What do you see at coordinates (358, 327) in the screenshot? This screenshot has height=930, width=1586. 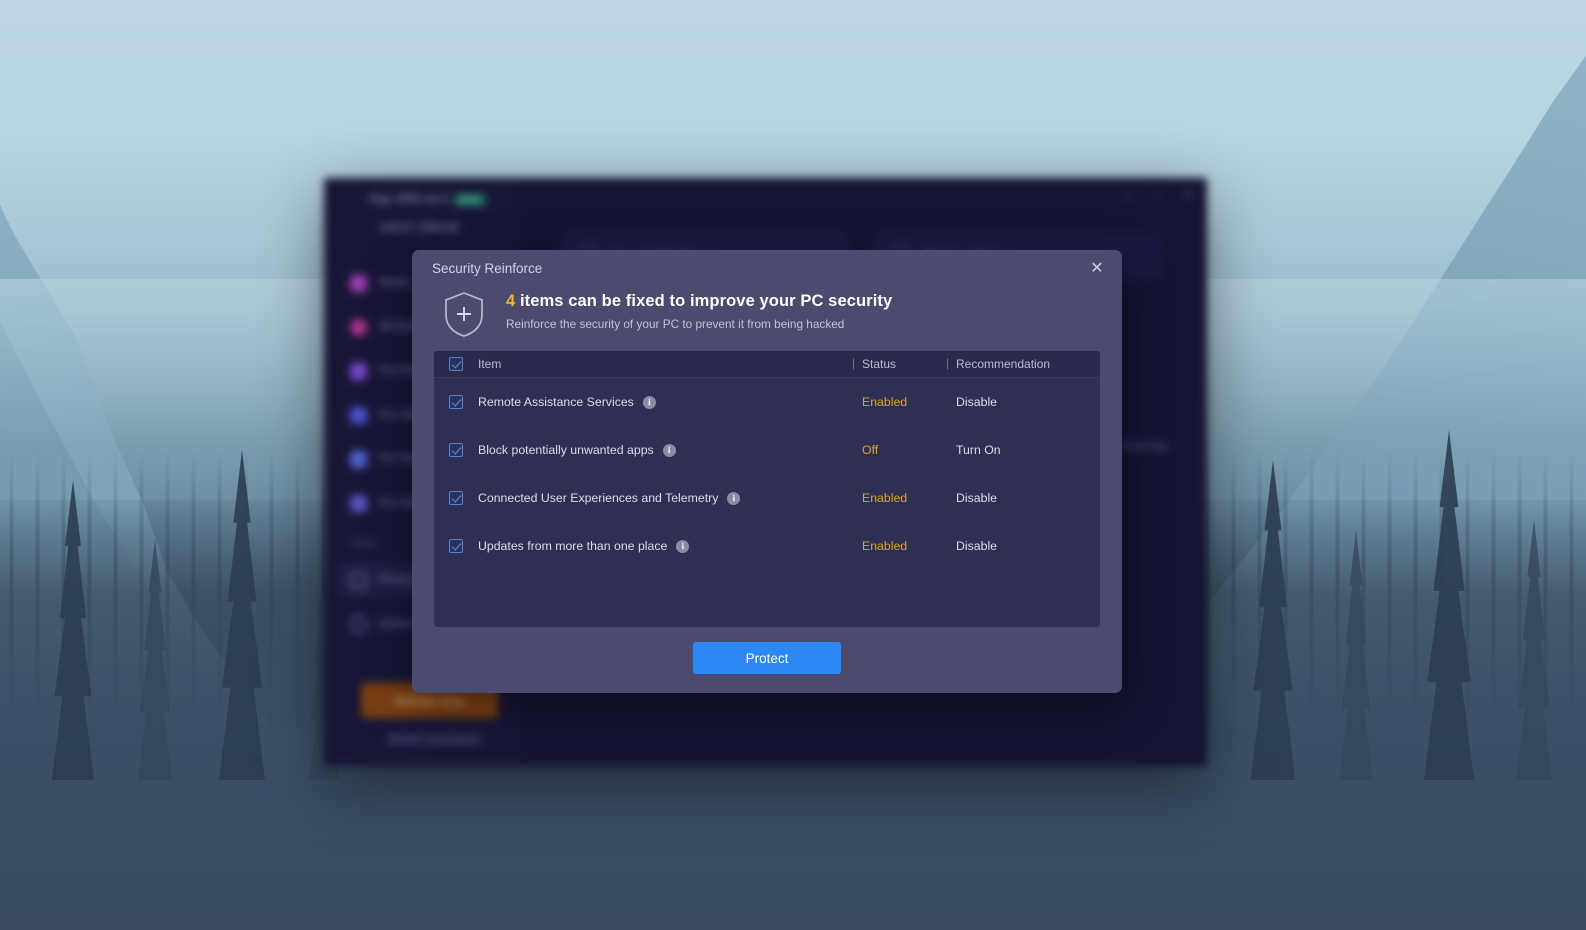 I see `globe-icon` at bounding box center [358, 327].